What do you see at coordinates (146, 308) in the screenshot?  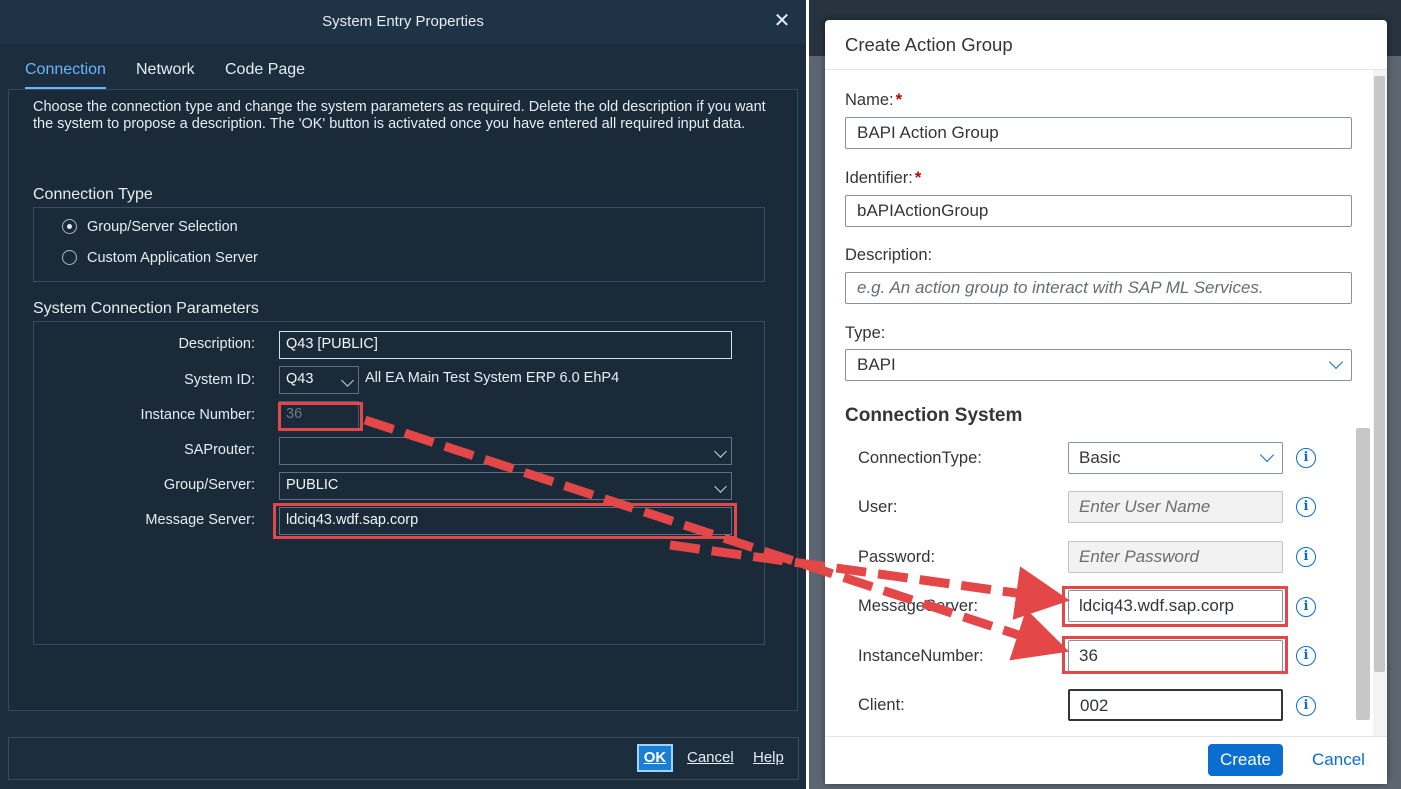 I see `system-connection-parameters-heading: System Connection Parameters` at bounding box center [146, 308].